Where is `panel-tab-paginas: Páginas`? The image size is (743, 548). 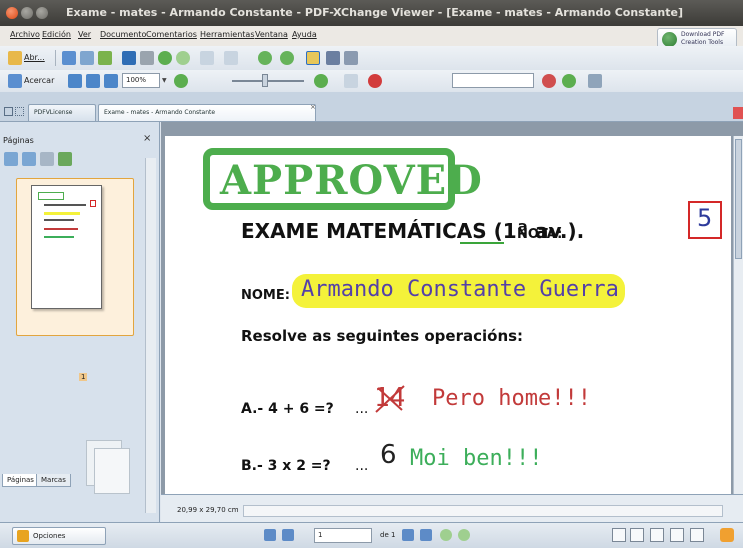 panel-tab-paginas: Páginas is located at coordinates (20, 480).